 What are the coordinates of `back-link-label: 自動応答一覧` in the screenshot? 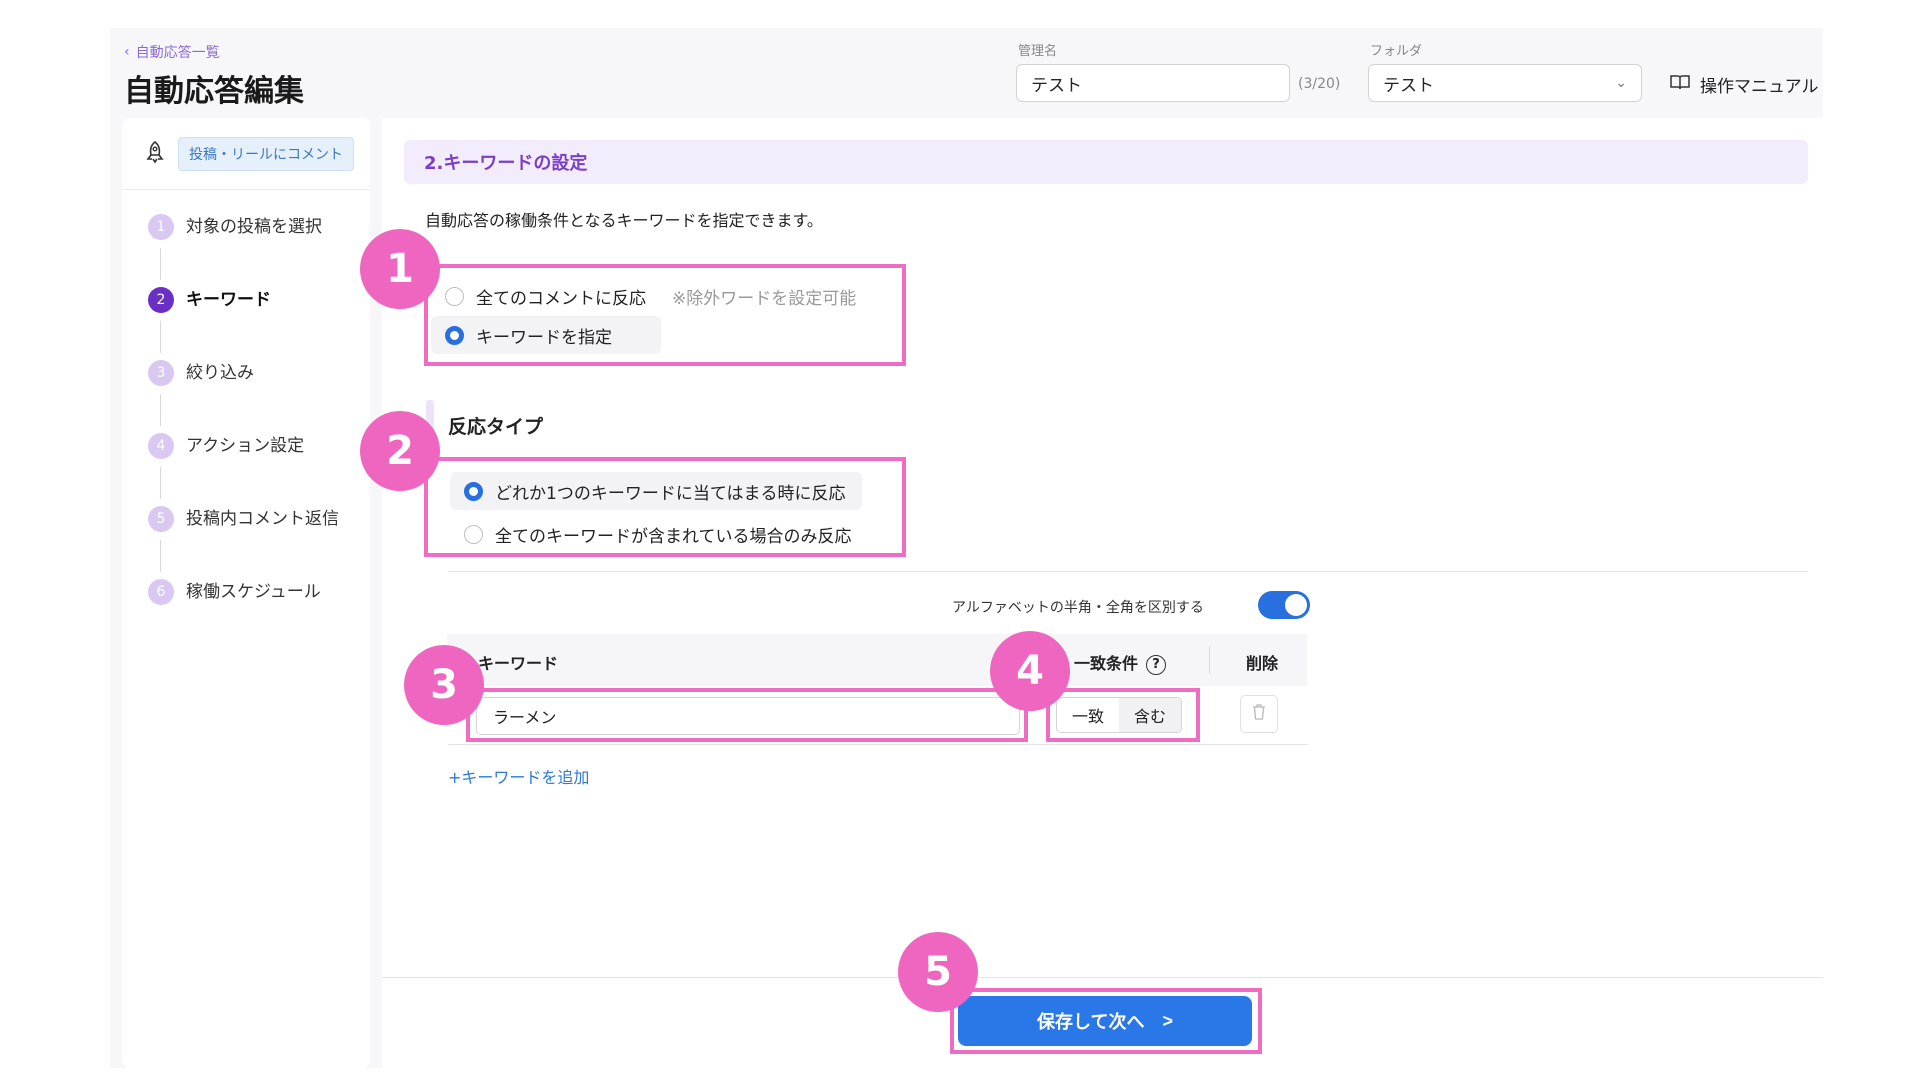 It's located at (177, 53).